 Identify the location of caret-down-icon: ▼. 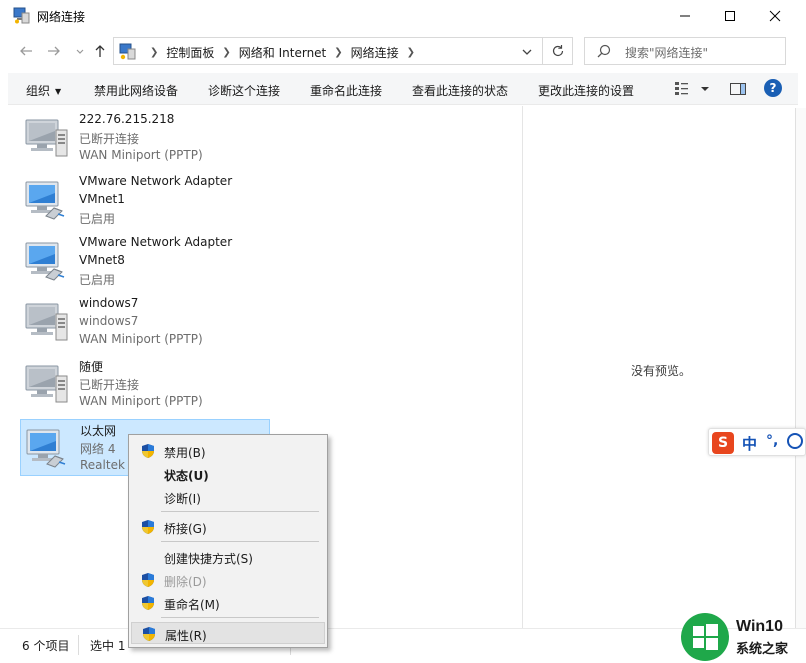
(58, 91).